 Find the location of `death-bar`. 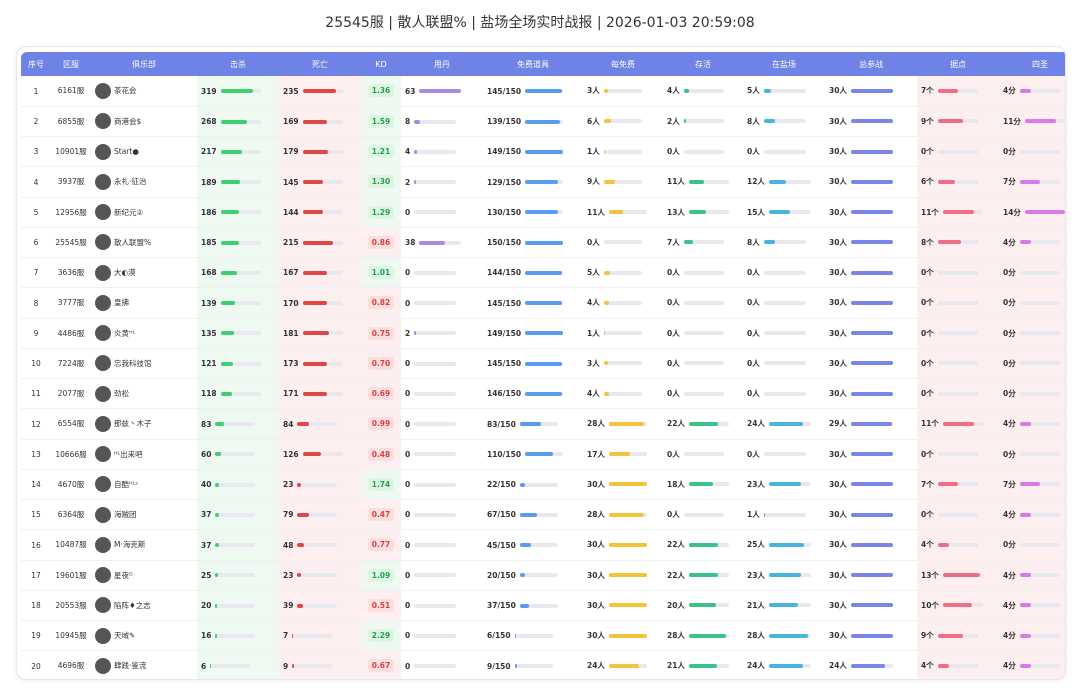

death-bar is located at coordinates (322, 363).